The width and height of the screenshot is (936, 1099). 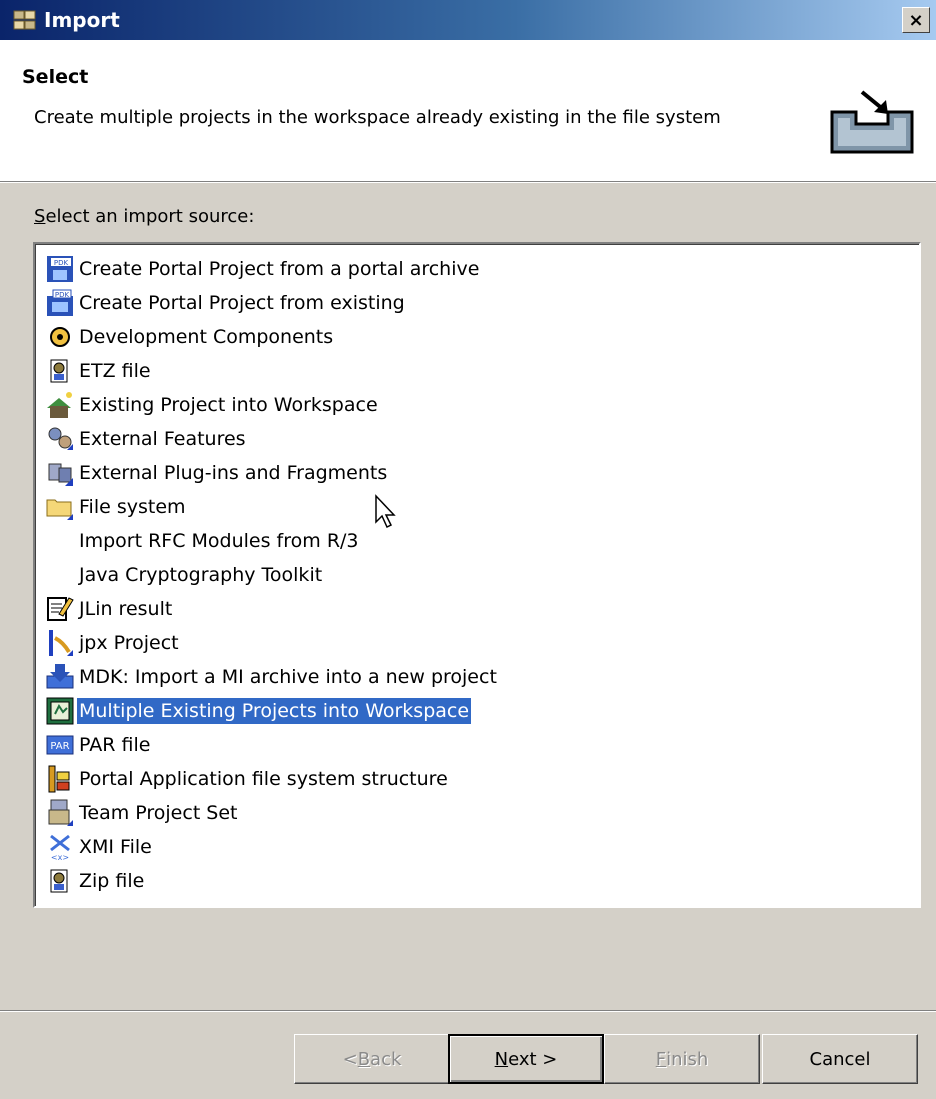 What do you see at coordinates (60, 643) in the screenshot?
I see `jpx-icon` at bounding box center [60, 643].